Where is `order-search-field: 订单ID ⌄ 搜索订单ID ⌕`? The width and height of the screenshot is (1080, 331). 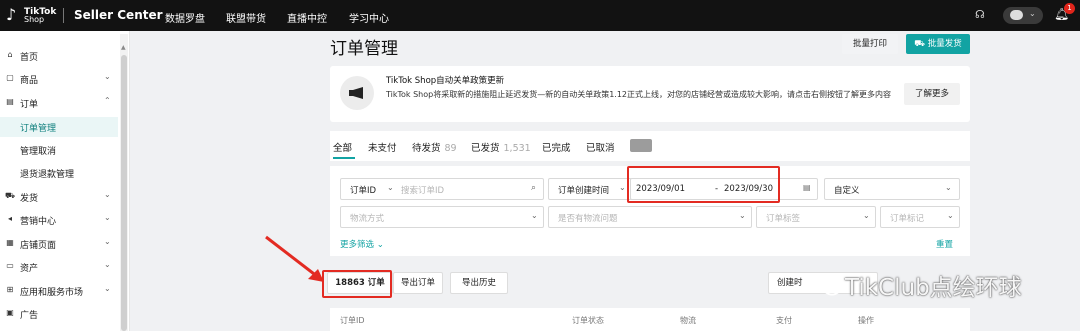
order-search-field: 订单ID ⌄ 搜索订单ID ⌕ is located at coordinates (442, 189).